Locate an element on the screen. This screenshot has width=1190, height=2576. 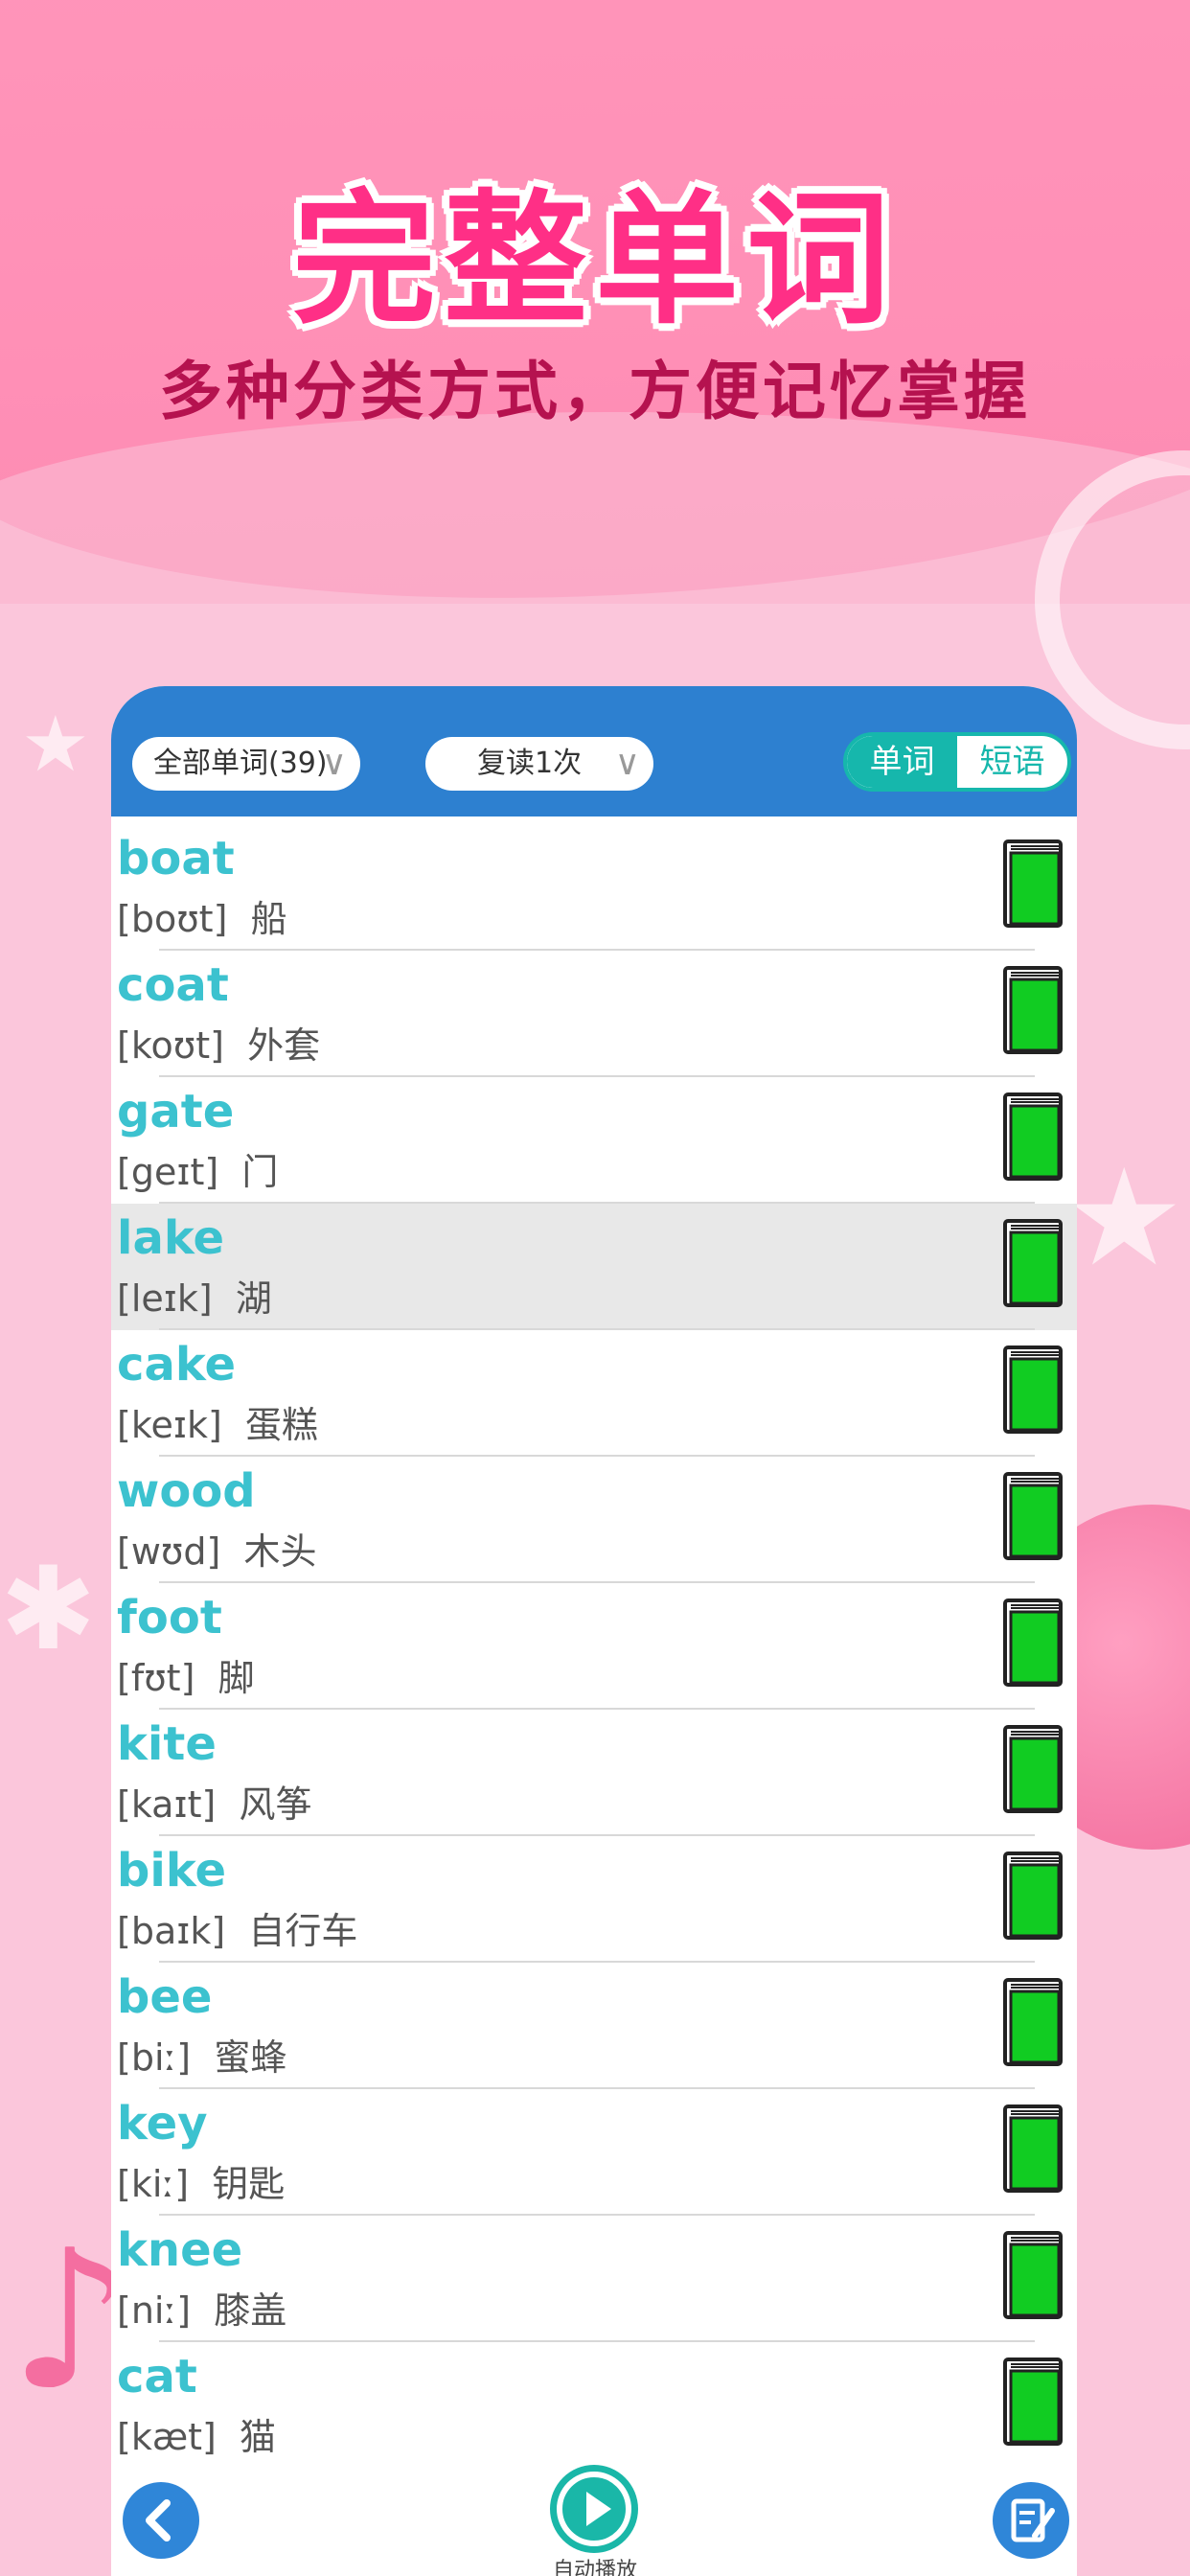
tab-phrases: 短语 is located at coordinates (1012, 762).